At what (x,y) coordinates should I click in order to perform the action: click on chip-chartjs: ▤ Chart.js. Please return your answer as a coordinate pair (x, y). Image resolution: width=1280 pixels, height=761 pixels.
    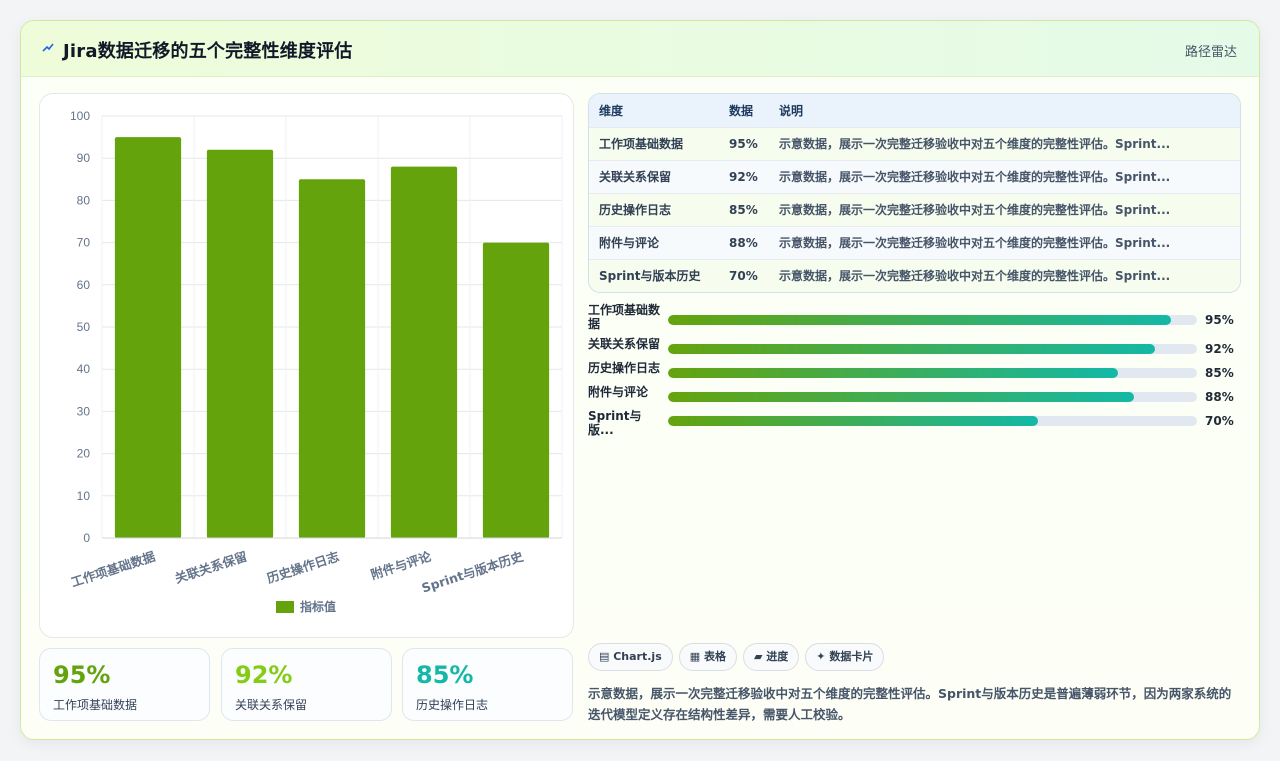
    Looking at the image, I should click on (630, 657).